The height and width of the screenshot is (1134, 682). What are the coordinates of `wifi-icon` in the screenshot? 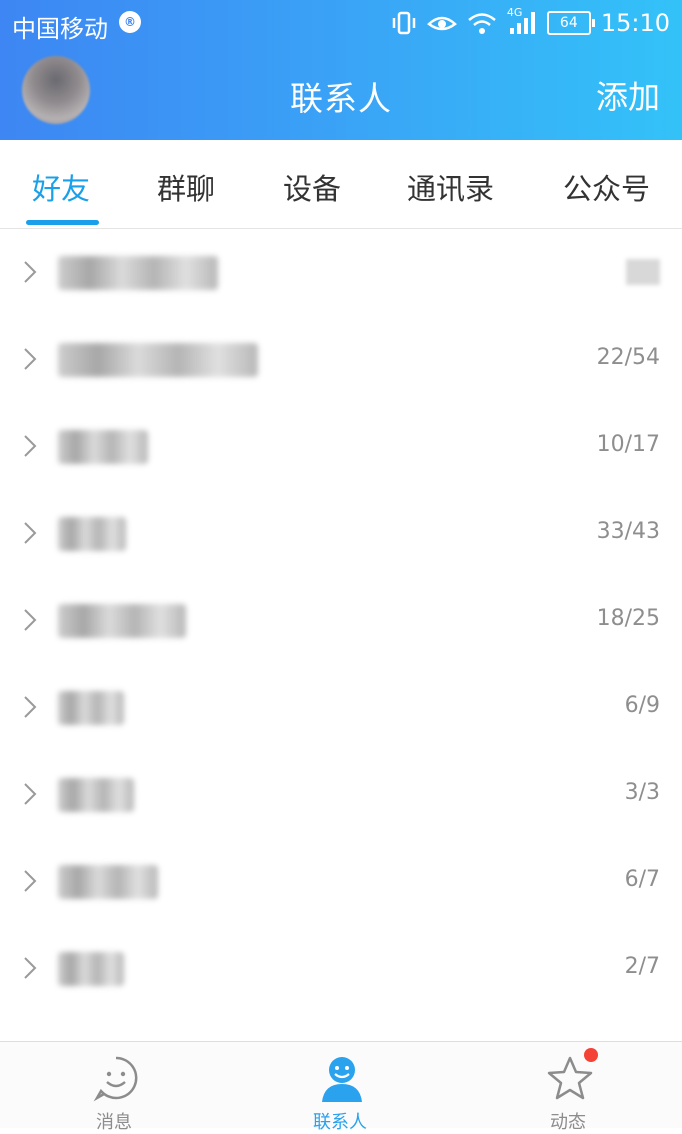 It's located at (482, 23).